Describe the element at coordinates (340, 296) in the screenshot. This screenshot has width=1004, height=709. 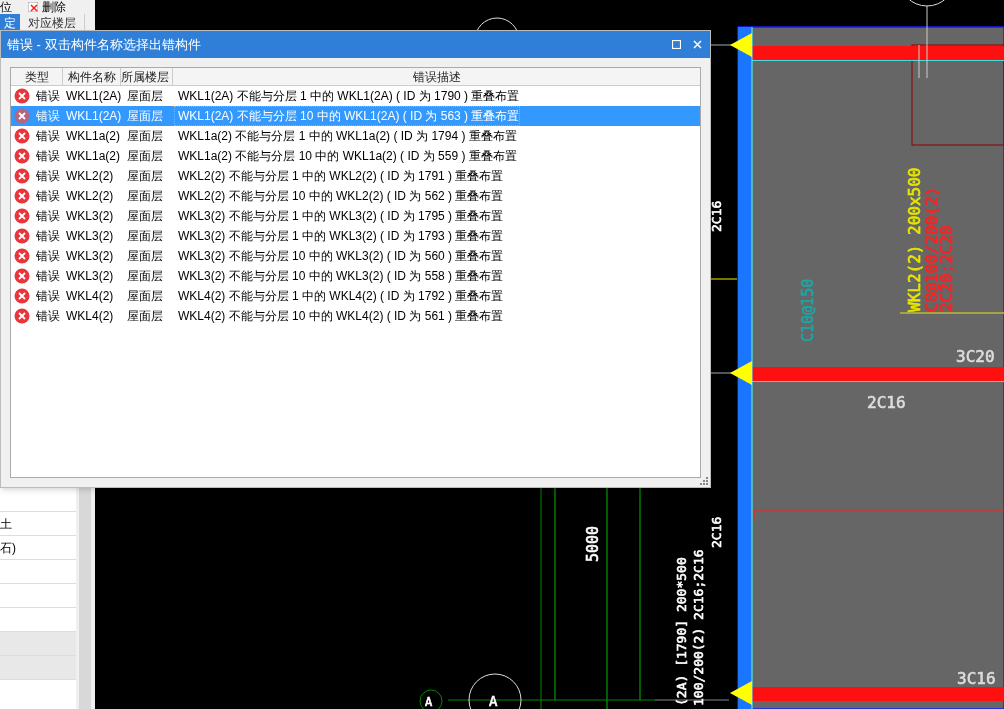
I see `description-cell-text: WKL4(2) 不能与分层 1 中的 WKL4(2) ( ID 为 1792 ) 重叠布置` at that location.